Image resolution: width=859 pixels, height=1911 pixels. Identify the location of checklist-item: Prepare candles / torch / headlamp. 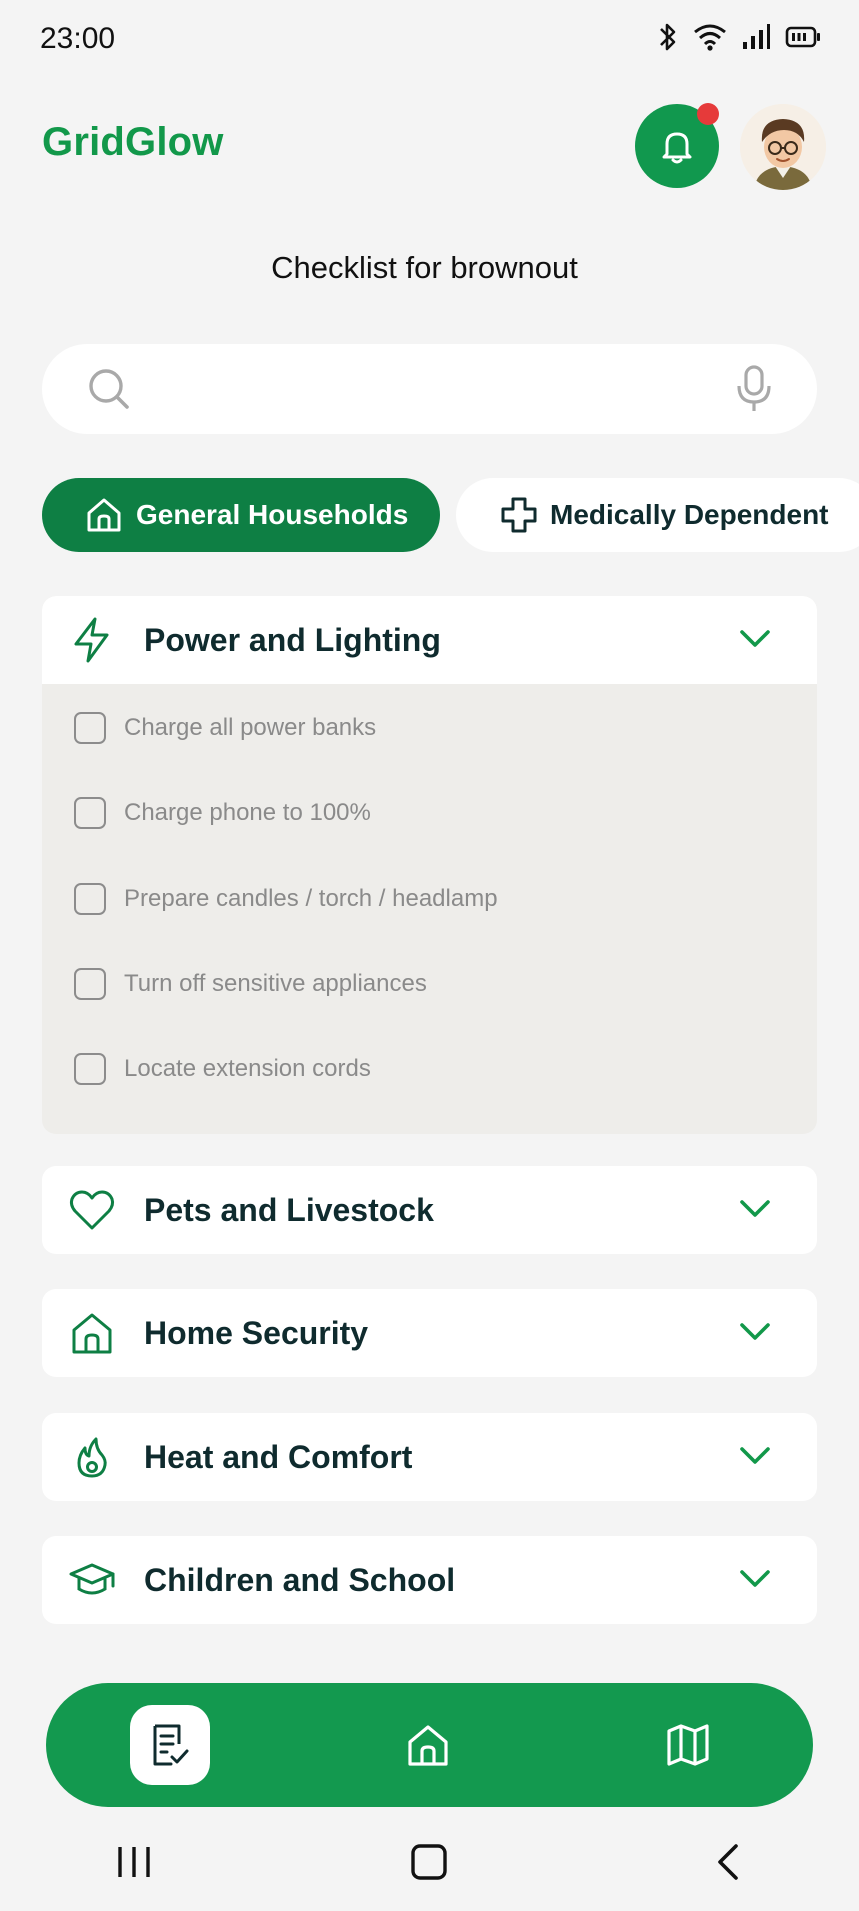
(286, 899).